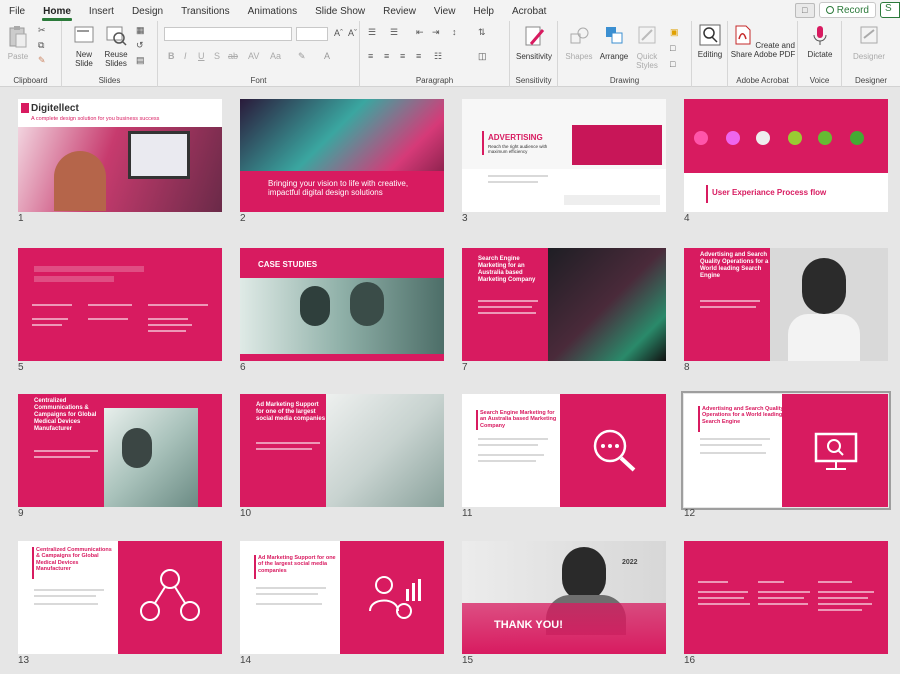 This screenshot has height=674, width=900. I want to click on comments-button: □, so click(804, 10).